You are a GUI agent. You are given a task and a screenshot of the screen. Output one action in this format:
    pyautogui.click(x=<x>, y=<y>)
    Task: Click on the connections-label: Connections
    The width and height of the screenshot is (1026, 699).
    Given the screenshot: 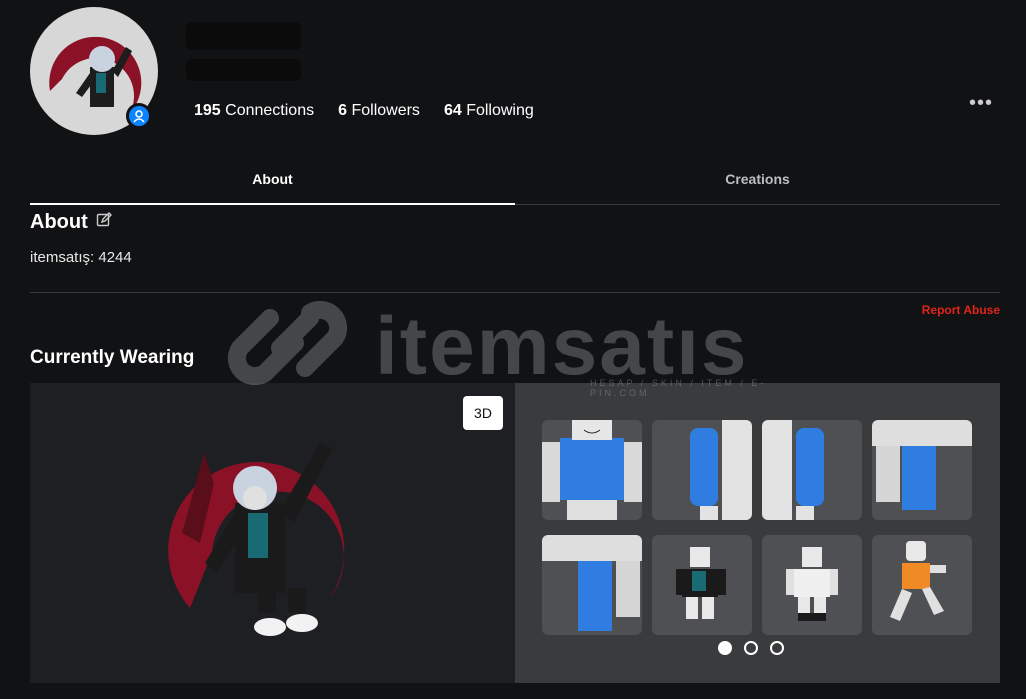 What is the action you would take?
    pyautogui.click(x=270, y=110)
    